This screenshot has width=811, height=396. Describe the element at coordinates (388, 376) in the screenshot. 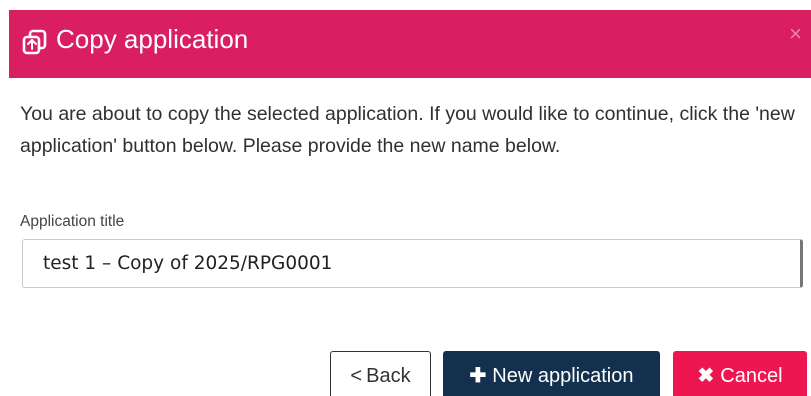

I see `back-button-label: Back` at that location.